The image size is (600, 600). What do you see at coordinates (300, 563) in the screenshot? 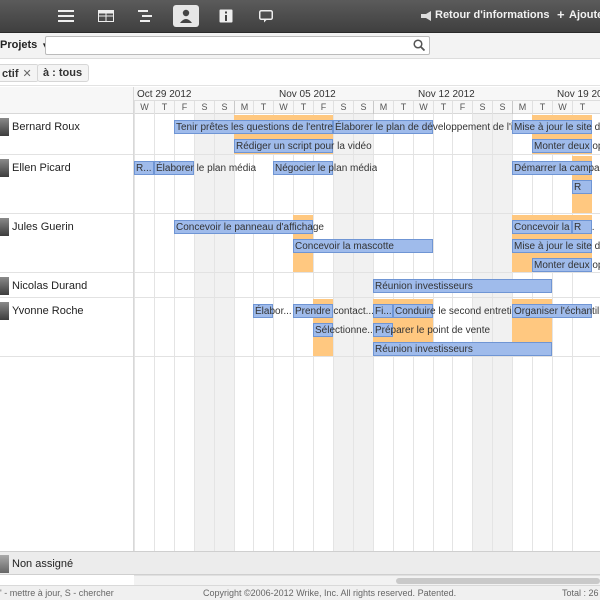
I see `unassigned-row: Non assigné` at bounding box center [300, 563].